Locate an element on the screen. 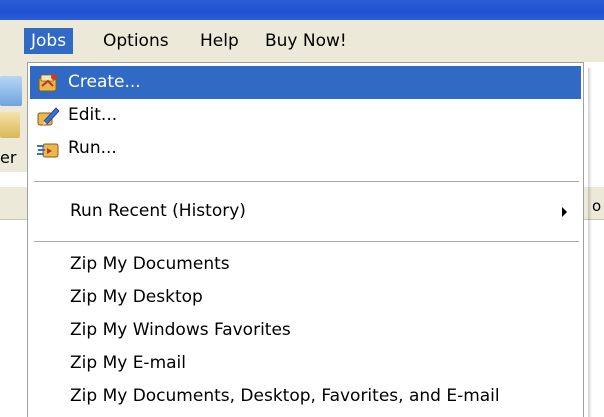 The height and width of the screenshot is (417, 604). menu-item-zip-desktop-label: Zip My Desktop is located at coordinates (136, 297).